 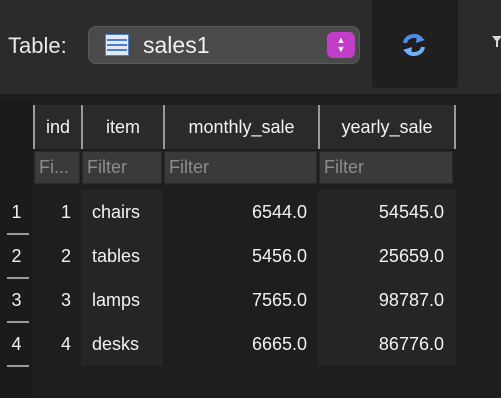 I want to click on row-number: 1, so click(x=16, y=212).